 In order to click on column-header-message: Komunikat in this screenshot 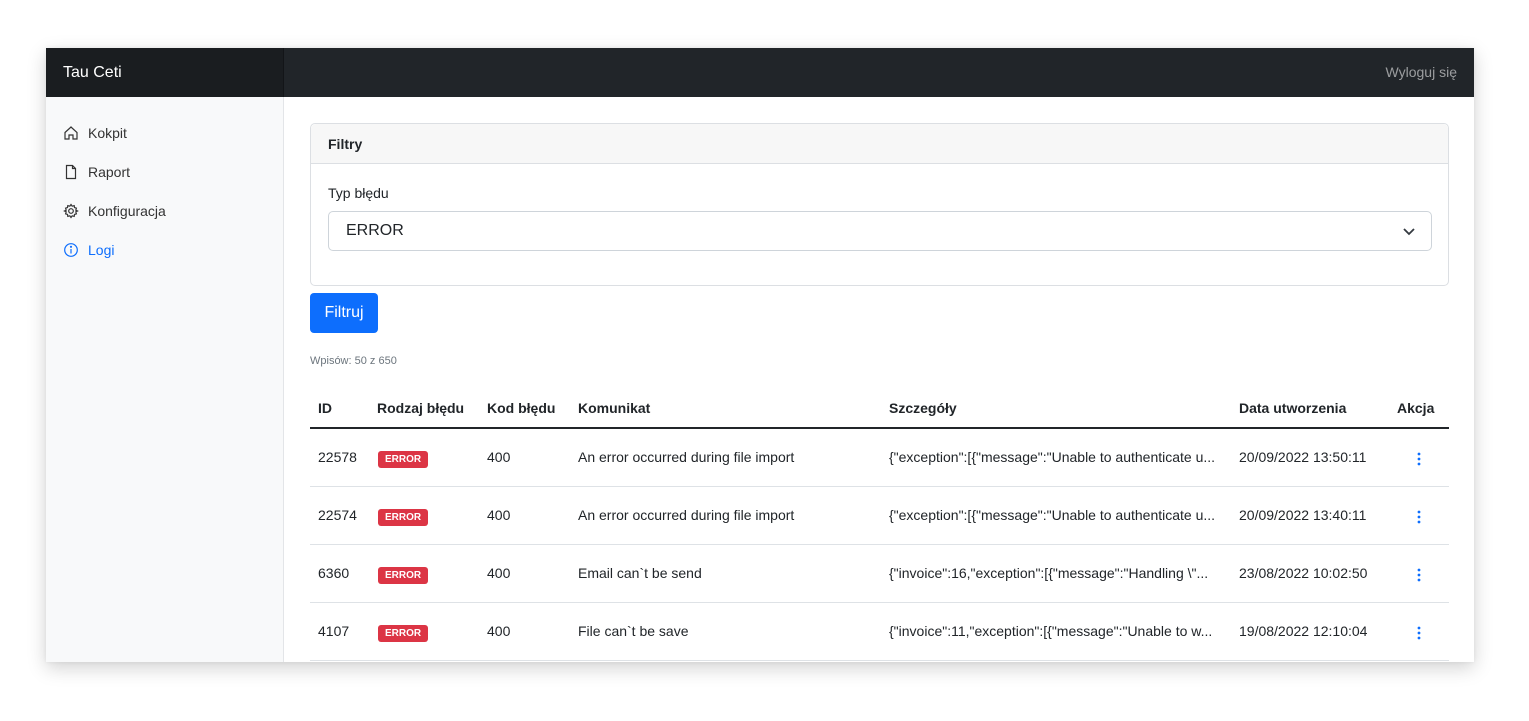, I will do `click(614, 408)`.